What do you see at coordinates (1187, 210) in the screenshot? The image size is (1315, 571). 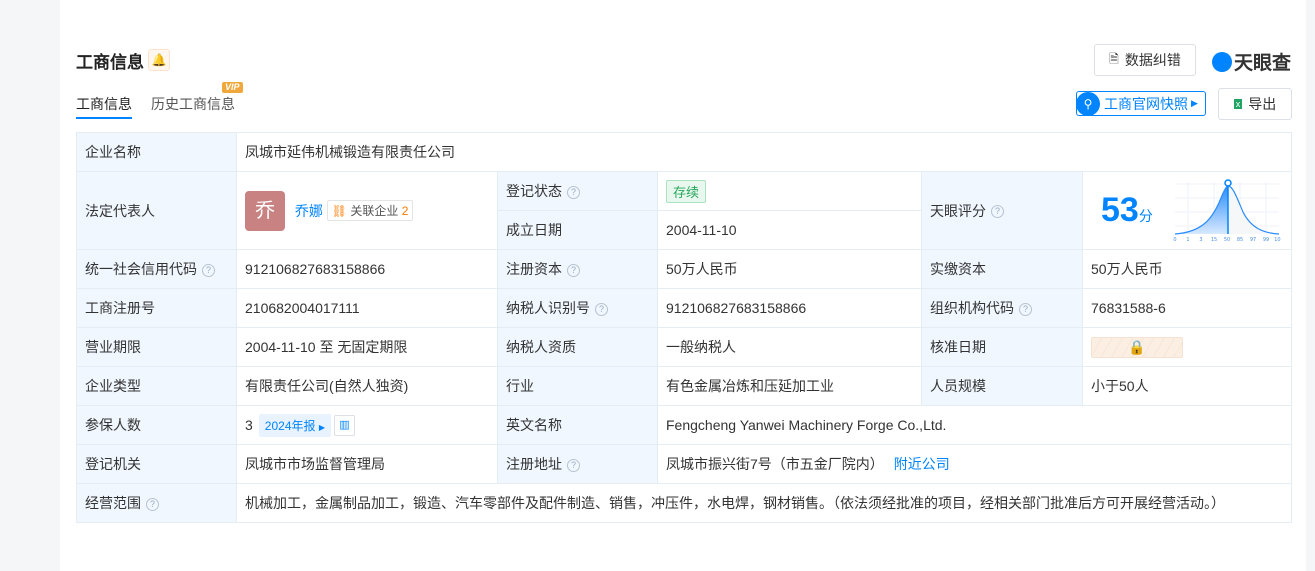 I see `score-cell: 53分 0 1 3 15 50 85 97 99 100` at bounding box center [1187, 210].